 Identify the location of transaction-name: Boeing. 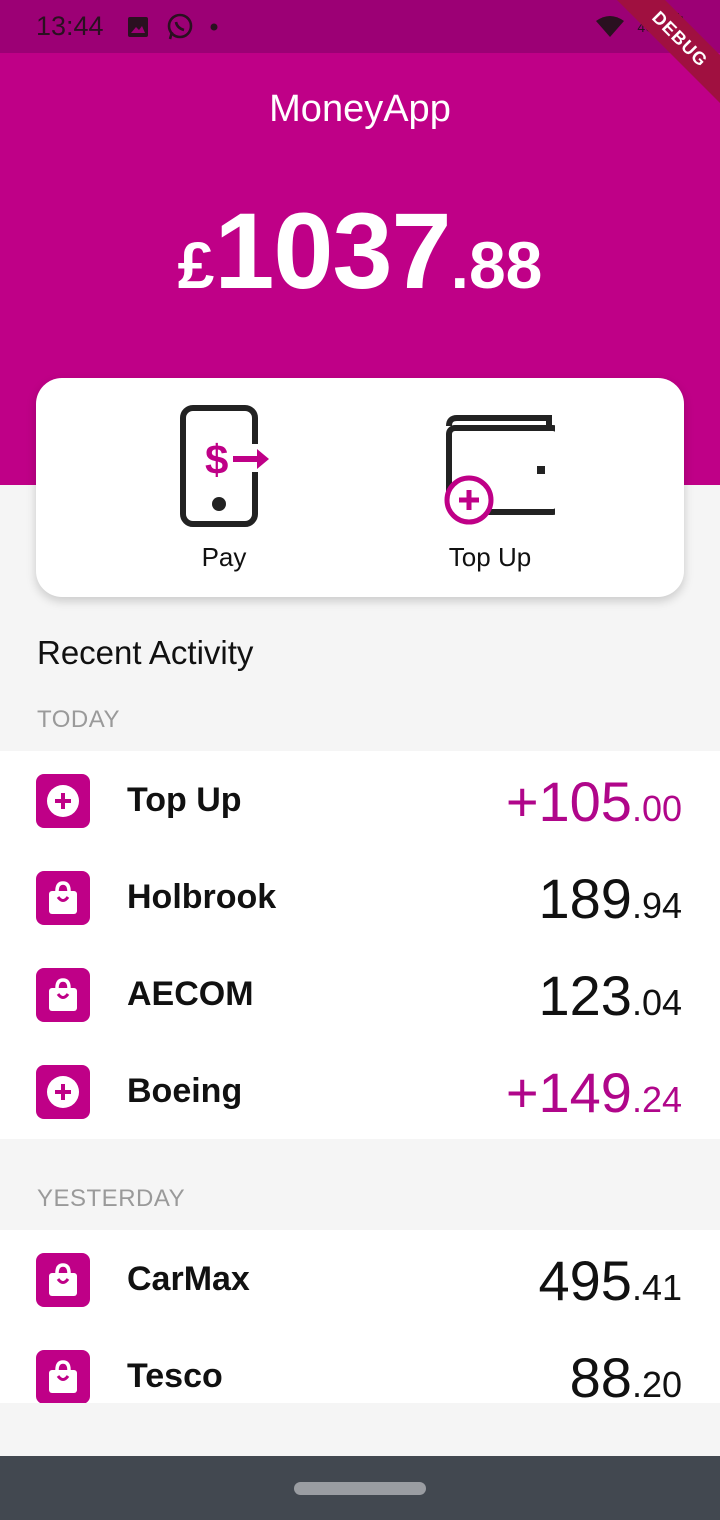
(185, 1091).